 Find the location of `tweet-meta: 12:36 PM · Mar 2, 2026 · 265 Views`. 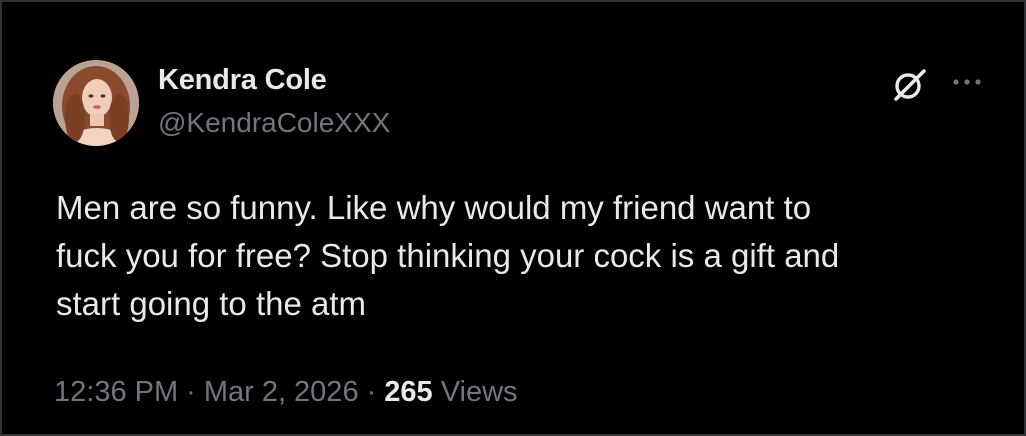

tweet-meta: 12:36 PM · Mar 2, 2026 · 265 Views is located at coordinates (286, 392).